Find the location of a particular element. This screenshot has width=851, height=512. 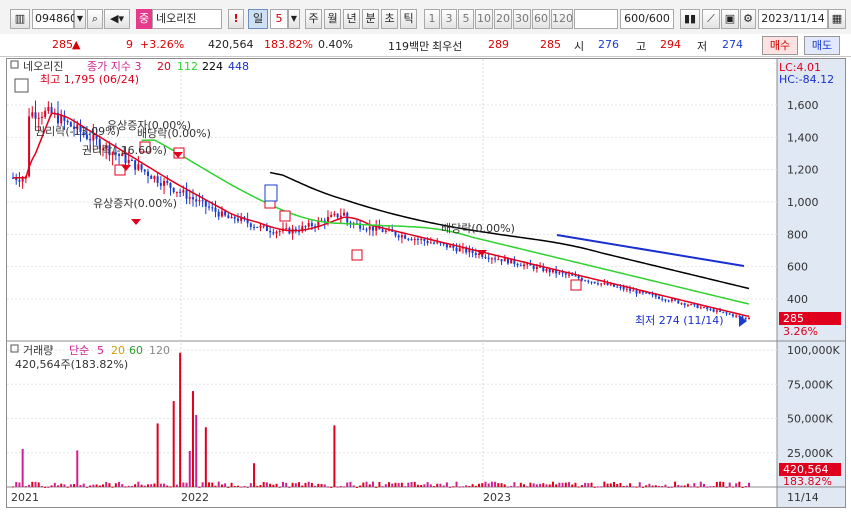

period-0-button: 주 is located at coordinates (313, 19).